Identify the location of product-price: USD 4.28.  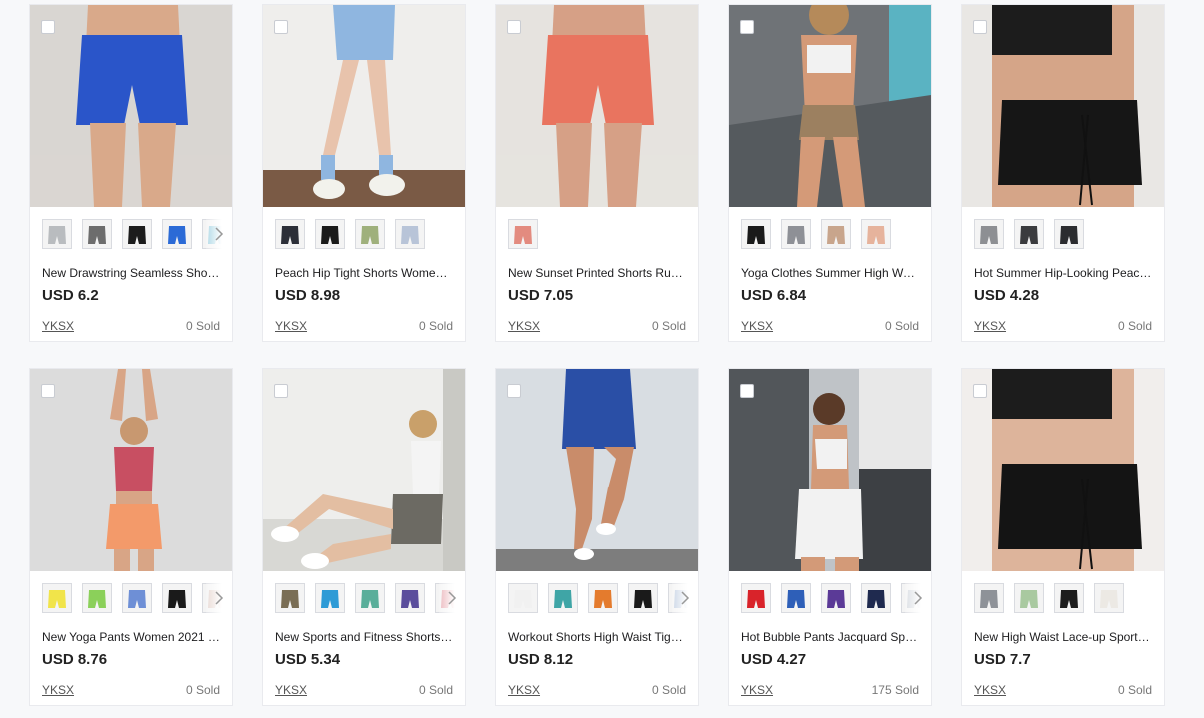
(1007, 295).